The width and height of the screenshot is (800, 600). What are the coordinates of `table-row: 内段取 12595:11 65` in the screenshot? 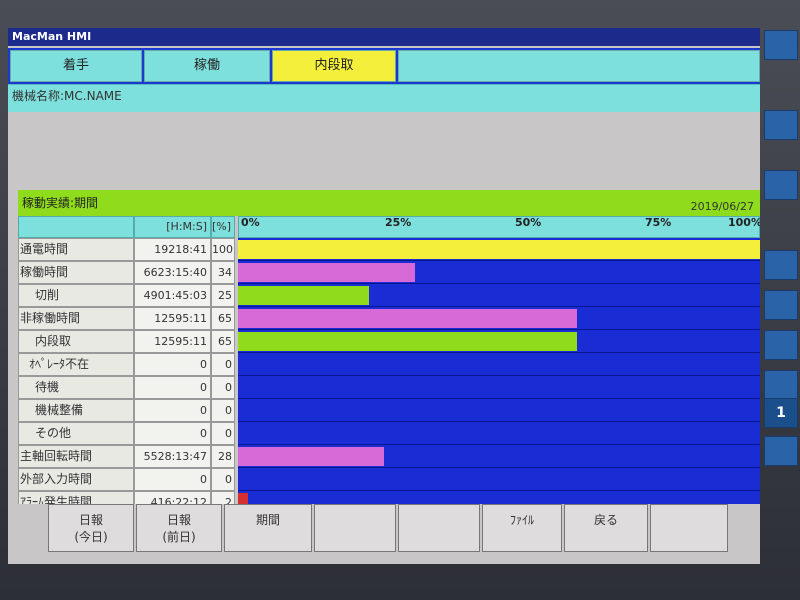 It's located at (389, 341).